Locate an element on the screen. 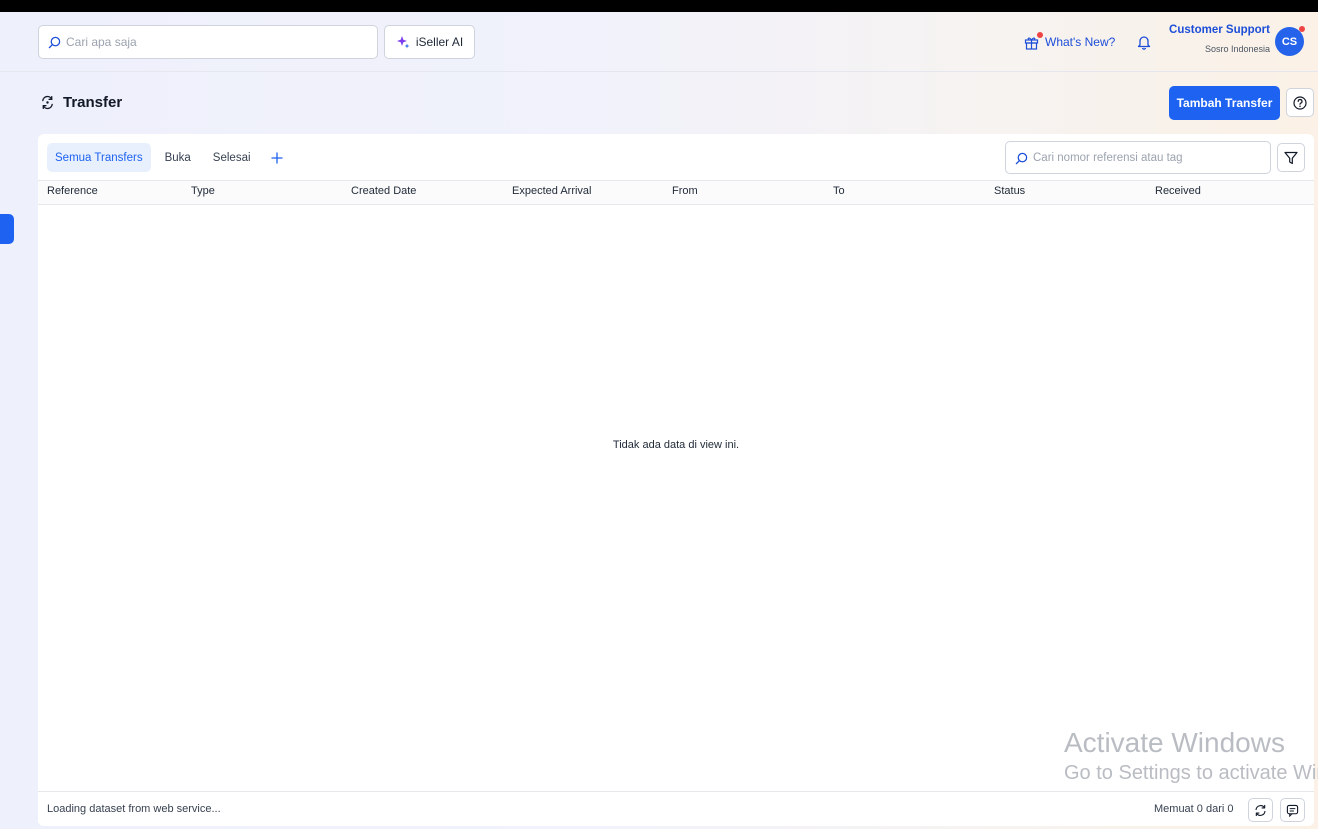  column-created-date: Created Date is located at coordinates (383, 191).